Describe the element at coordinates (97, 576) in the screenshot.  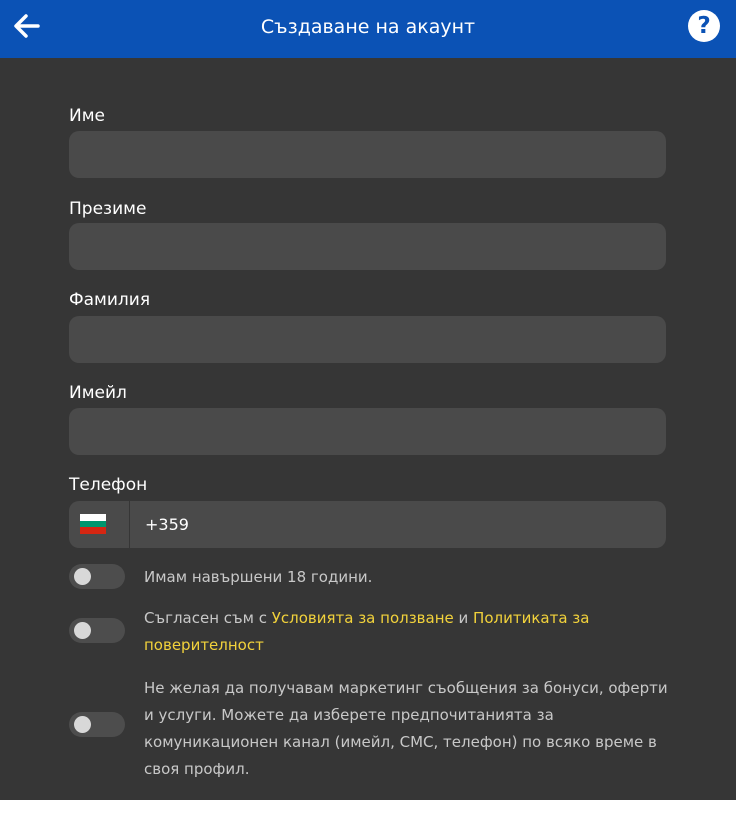
I see `age-toggle` at that location.